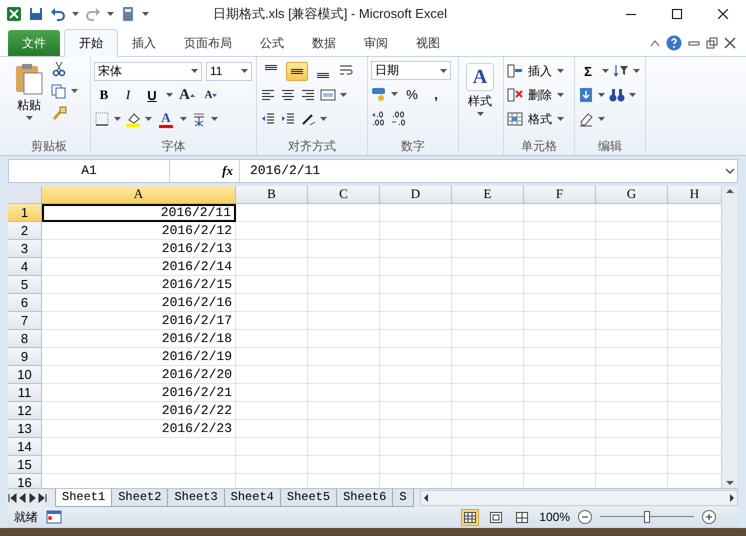 The width and height of the screenshot is (746, 536). Describe the element at coordinates (481, 170) in the screenshot. I see `formula-field: 2016/2/11` at that location.